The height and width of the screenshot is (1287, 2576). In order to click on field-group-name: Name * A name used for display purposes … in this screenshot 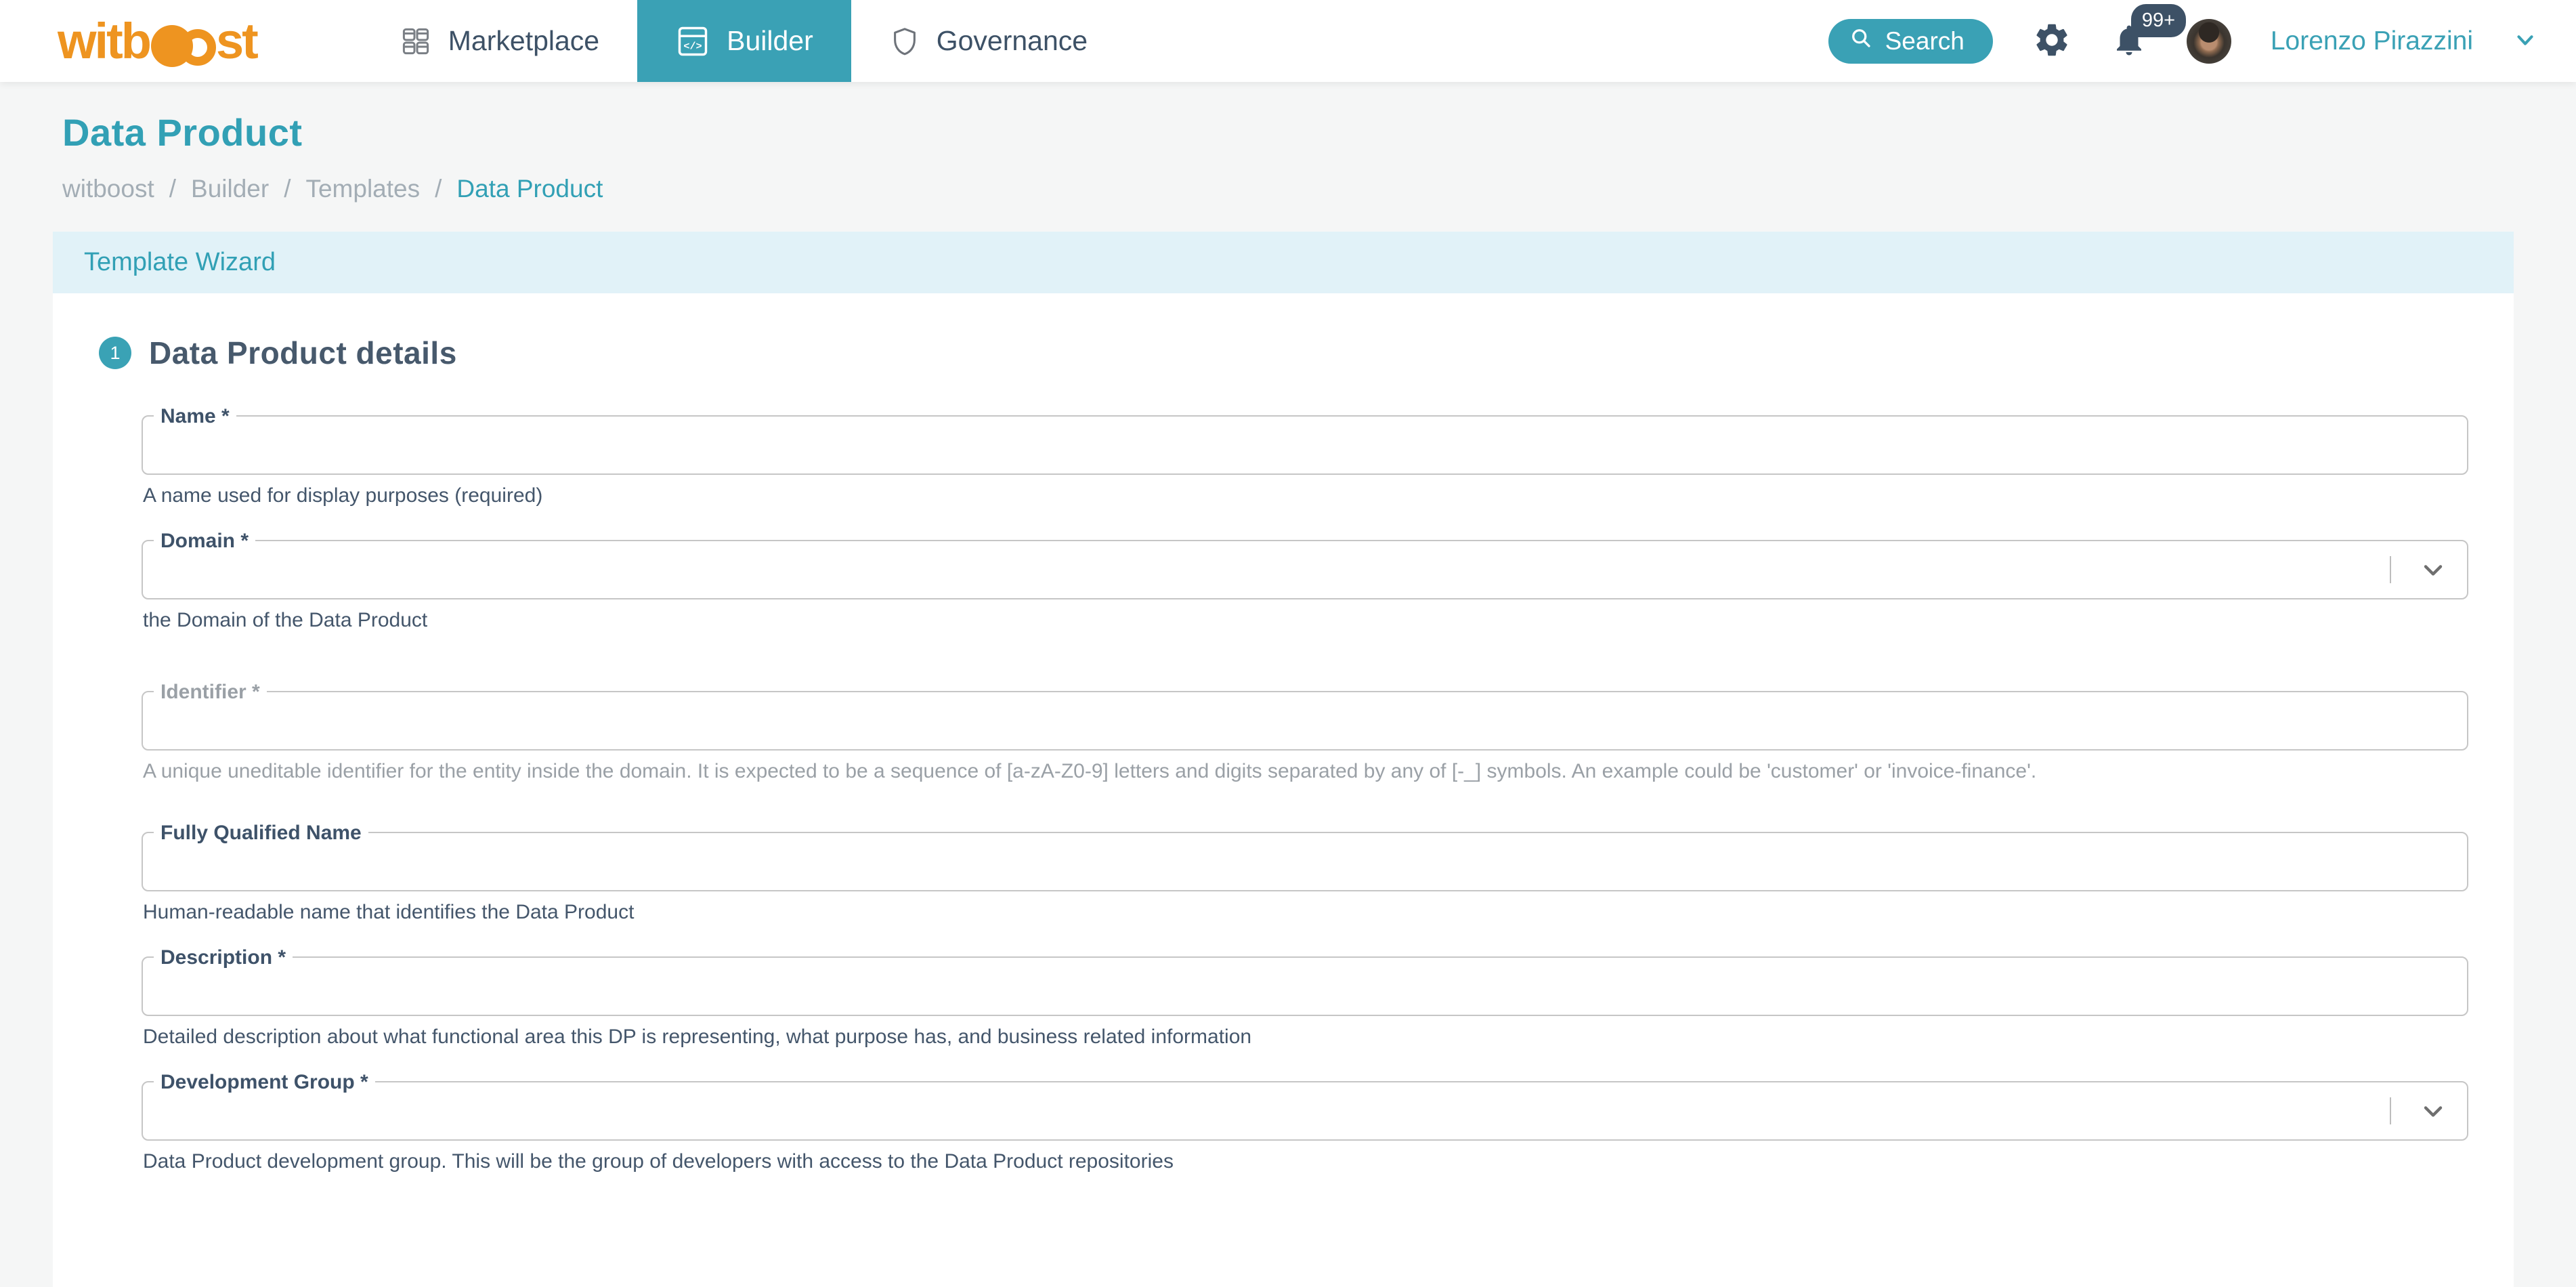, I will do `click(1305, 457)`.